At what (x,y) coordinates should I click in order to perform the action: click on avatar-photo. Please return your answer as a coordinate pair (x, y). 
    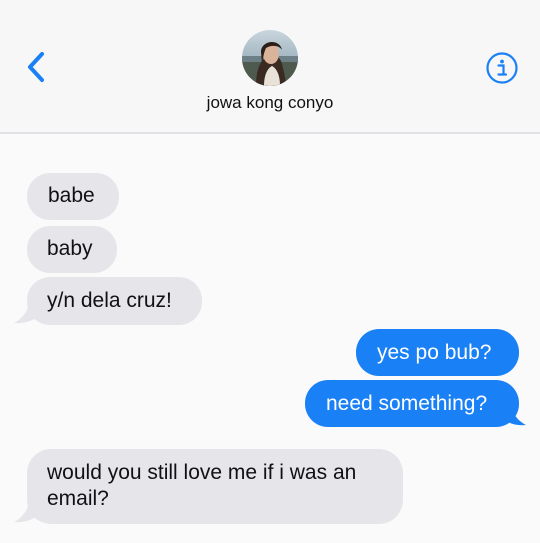
    Looking at the image, I should click on (270, 58).